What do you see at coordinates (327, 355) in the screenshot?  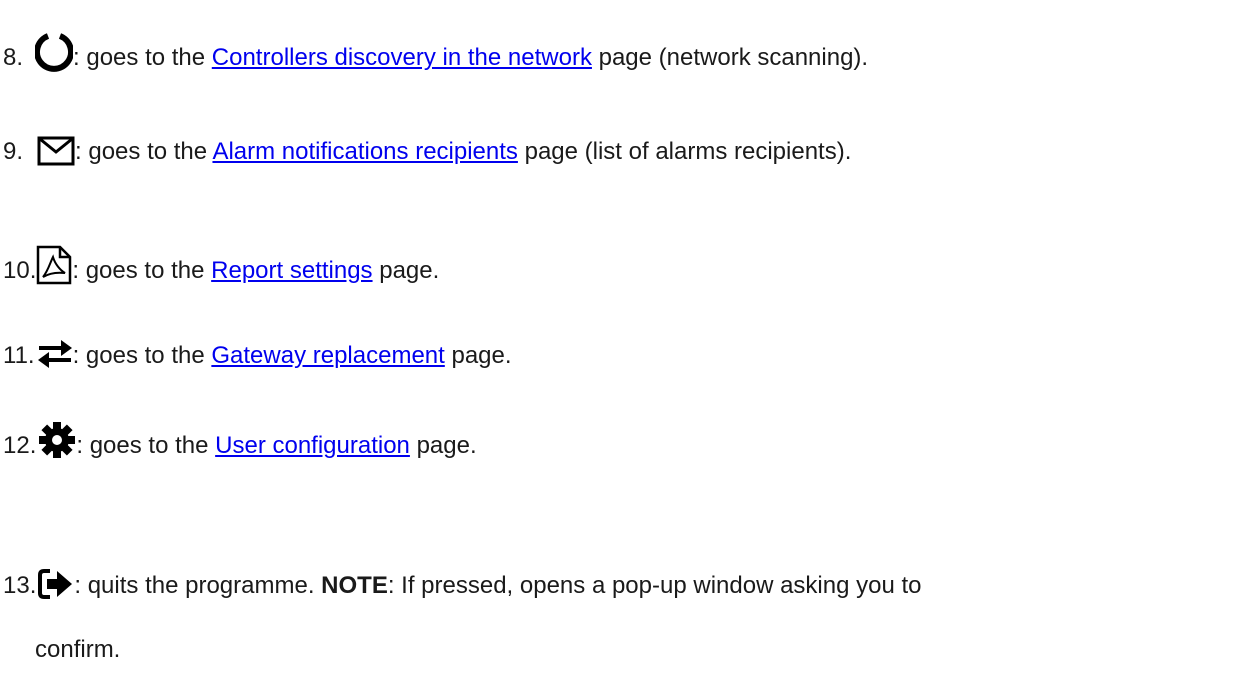 I see `link-gateway-replacement: Gateway replacement` at bounding box center [327, 355].